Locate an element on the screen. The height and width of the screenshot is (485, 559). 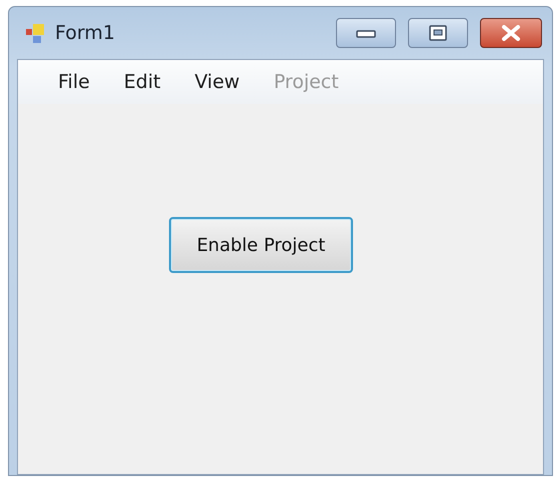
enable-project-button: Enable Project is located at coordinates (261, 245).